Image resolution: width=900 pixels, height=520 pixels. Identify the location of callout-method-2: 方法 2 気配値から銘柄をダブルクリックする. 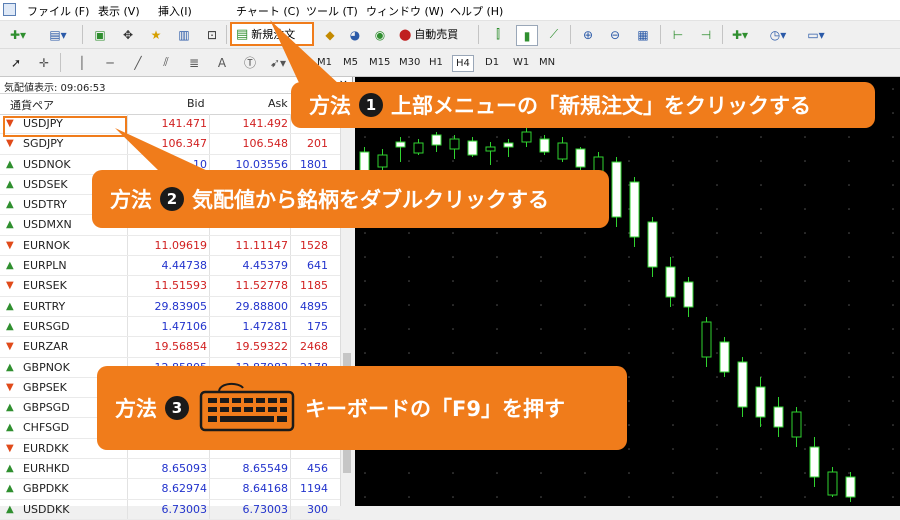
(350, 199).